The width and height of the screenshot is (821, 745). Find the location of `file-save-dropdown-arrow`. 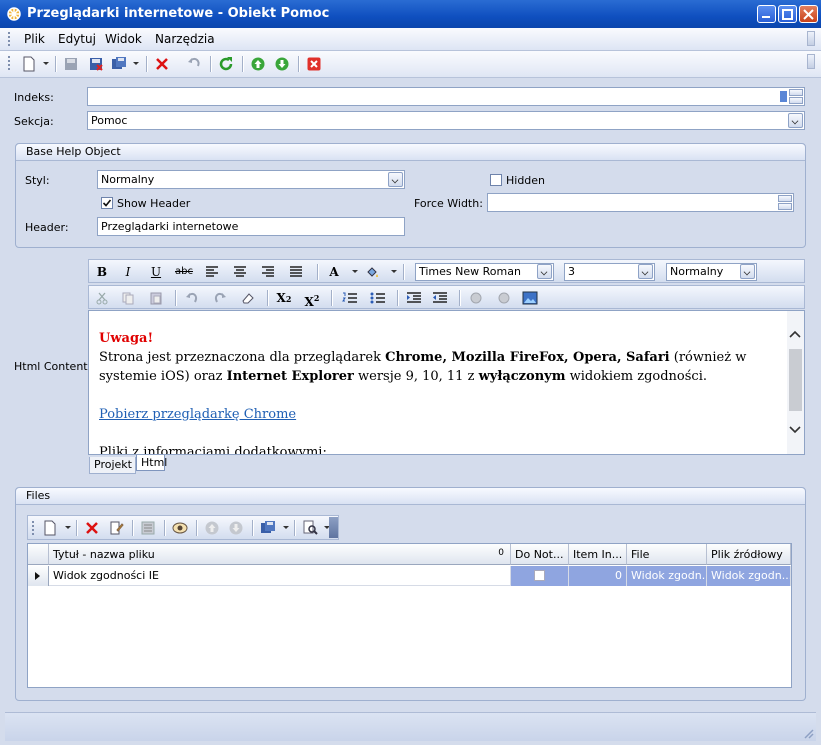

file-save-dropdown-arrow is located at coordinates (286, 527).